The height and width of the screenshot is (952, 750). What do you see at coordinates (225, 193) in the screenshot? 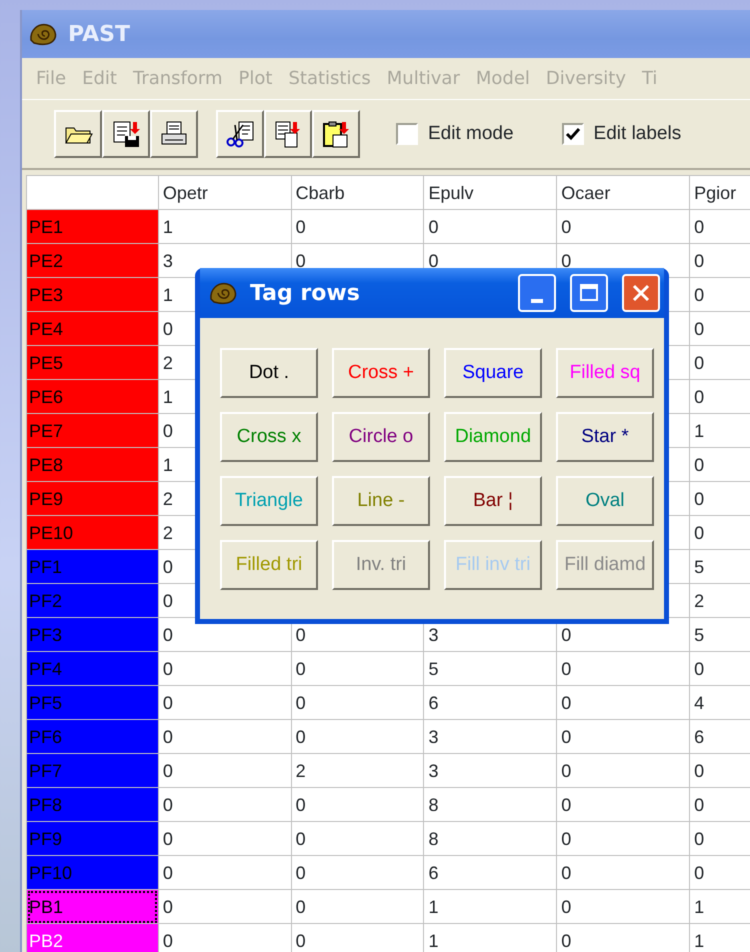
I see `column-header: Opetr` at bounding box center [225, 193].